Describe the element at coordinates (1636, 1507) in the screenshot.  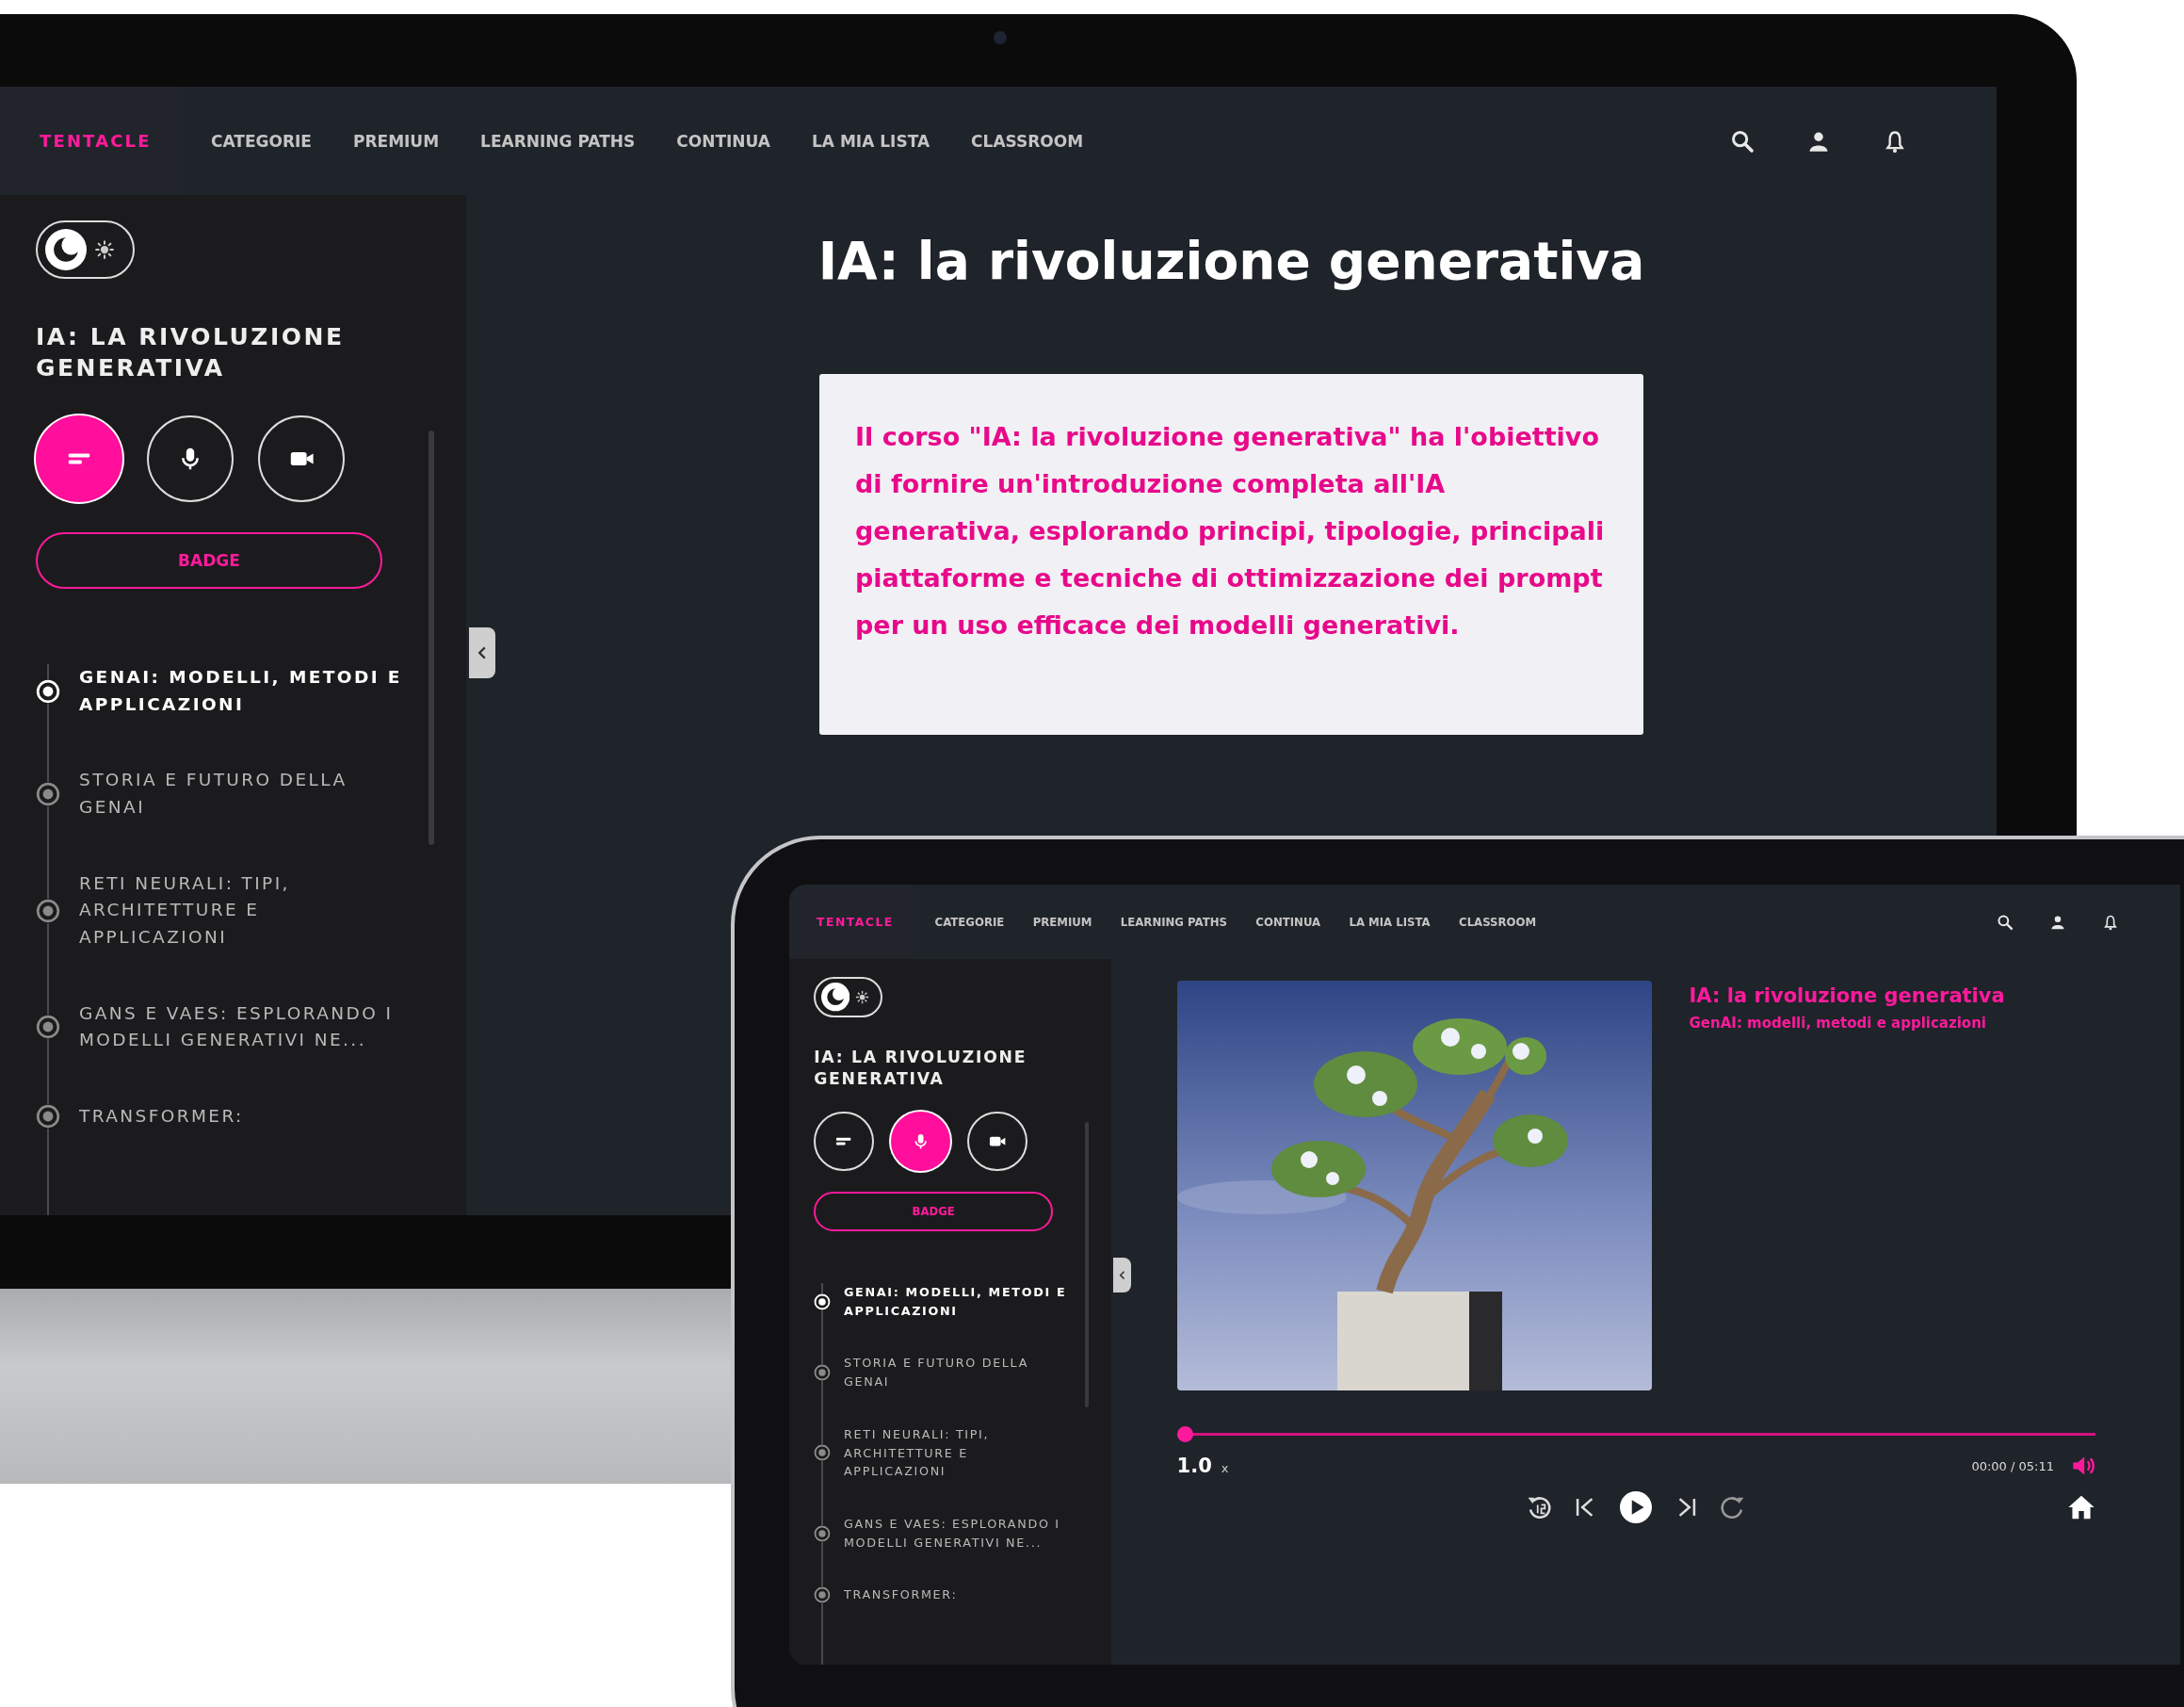
I see `play-icon` at that location.